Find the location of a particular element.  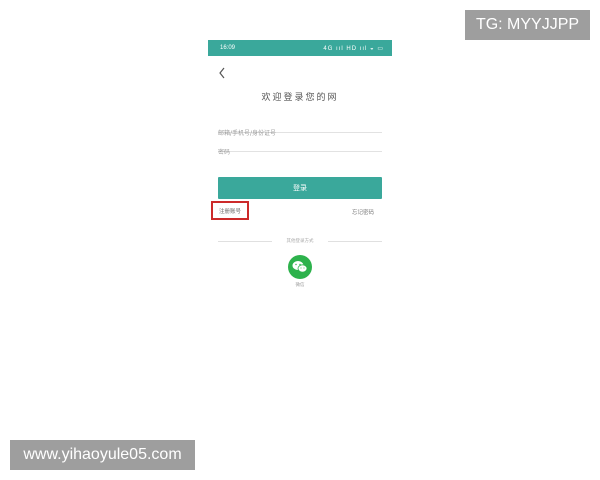

login-button: 登录 is located at coordinates (300, 188).